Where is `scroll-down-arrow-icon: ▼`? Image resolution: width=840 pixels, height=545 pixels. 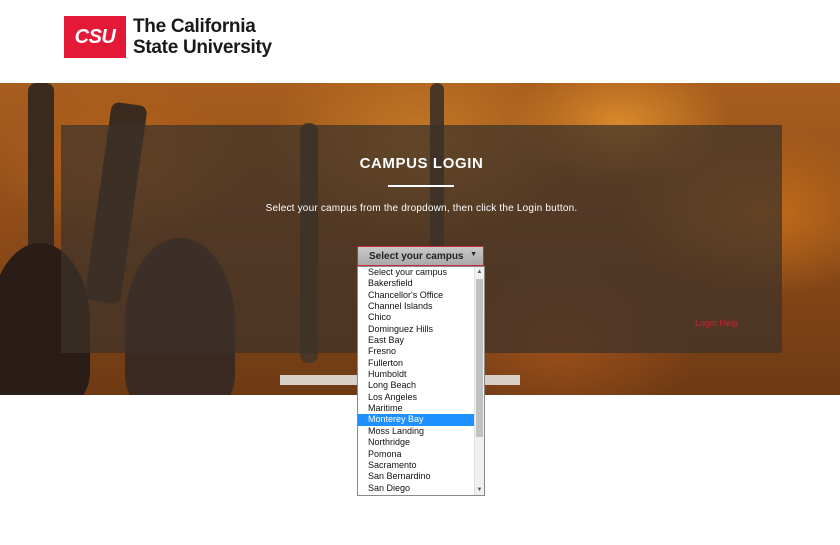 scroll-down-arrow-icon: ▼ is located at coordinates (479, 490).